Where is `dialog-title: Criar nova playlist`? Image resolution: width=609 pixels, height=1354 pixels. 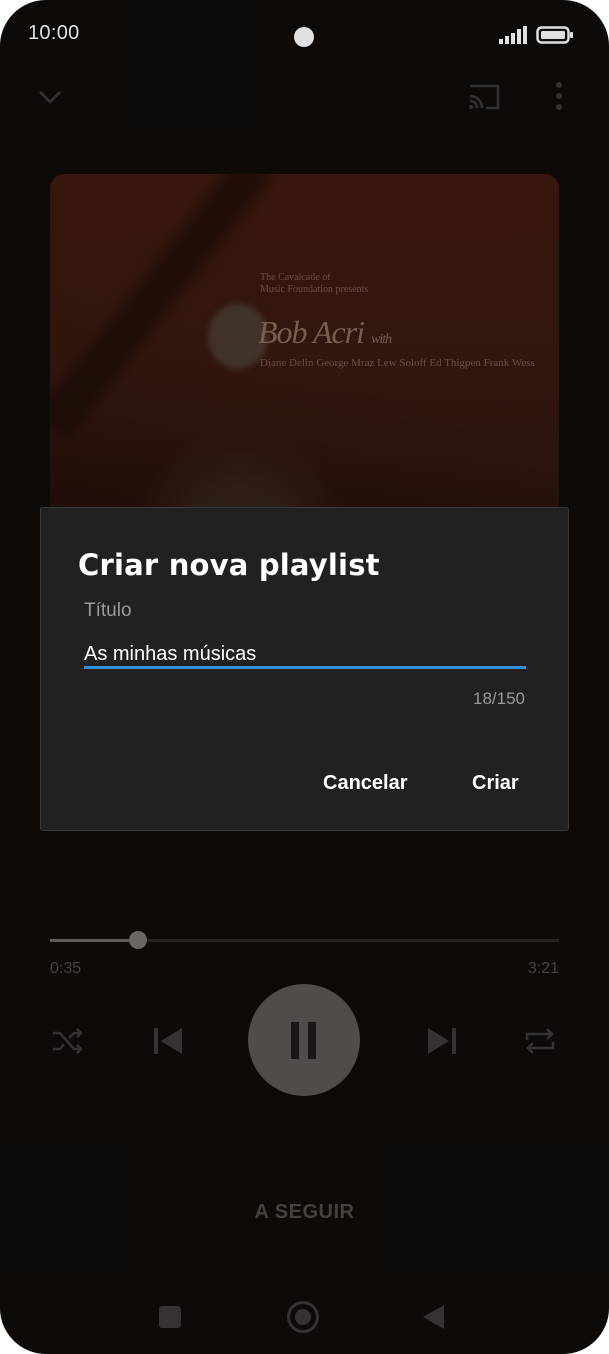 dialog-title: Criar nova playlist is located at coordinates (229, 565).